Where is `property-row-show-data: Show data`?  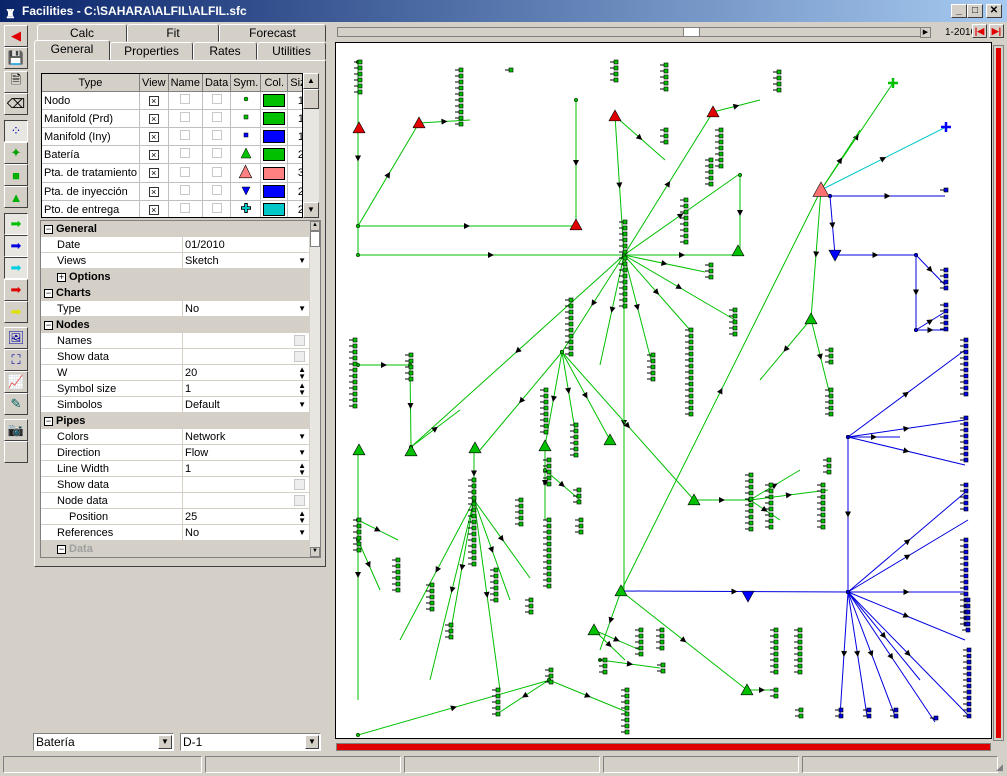
property-row-show-data: Show data is located at coordinates (175, 485).